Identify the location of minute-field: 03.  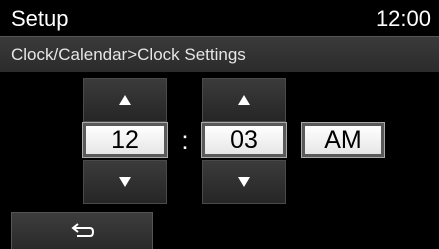
(244, 140).